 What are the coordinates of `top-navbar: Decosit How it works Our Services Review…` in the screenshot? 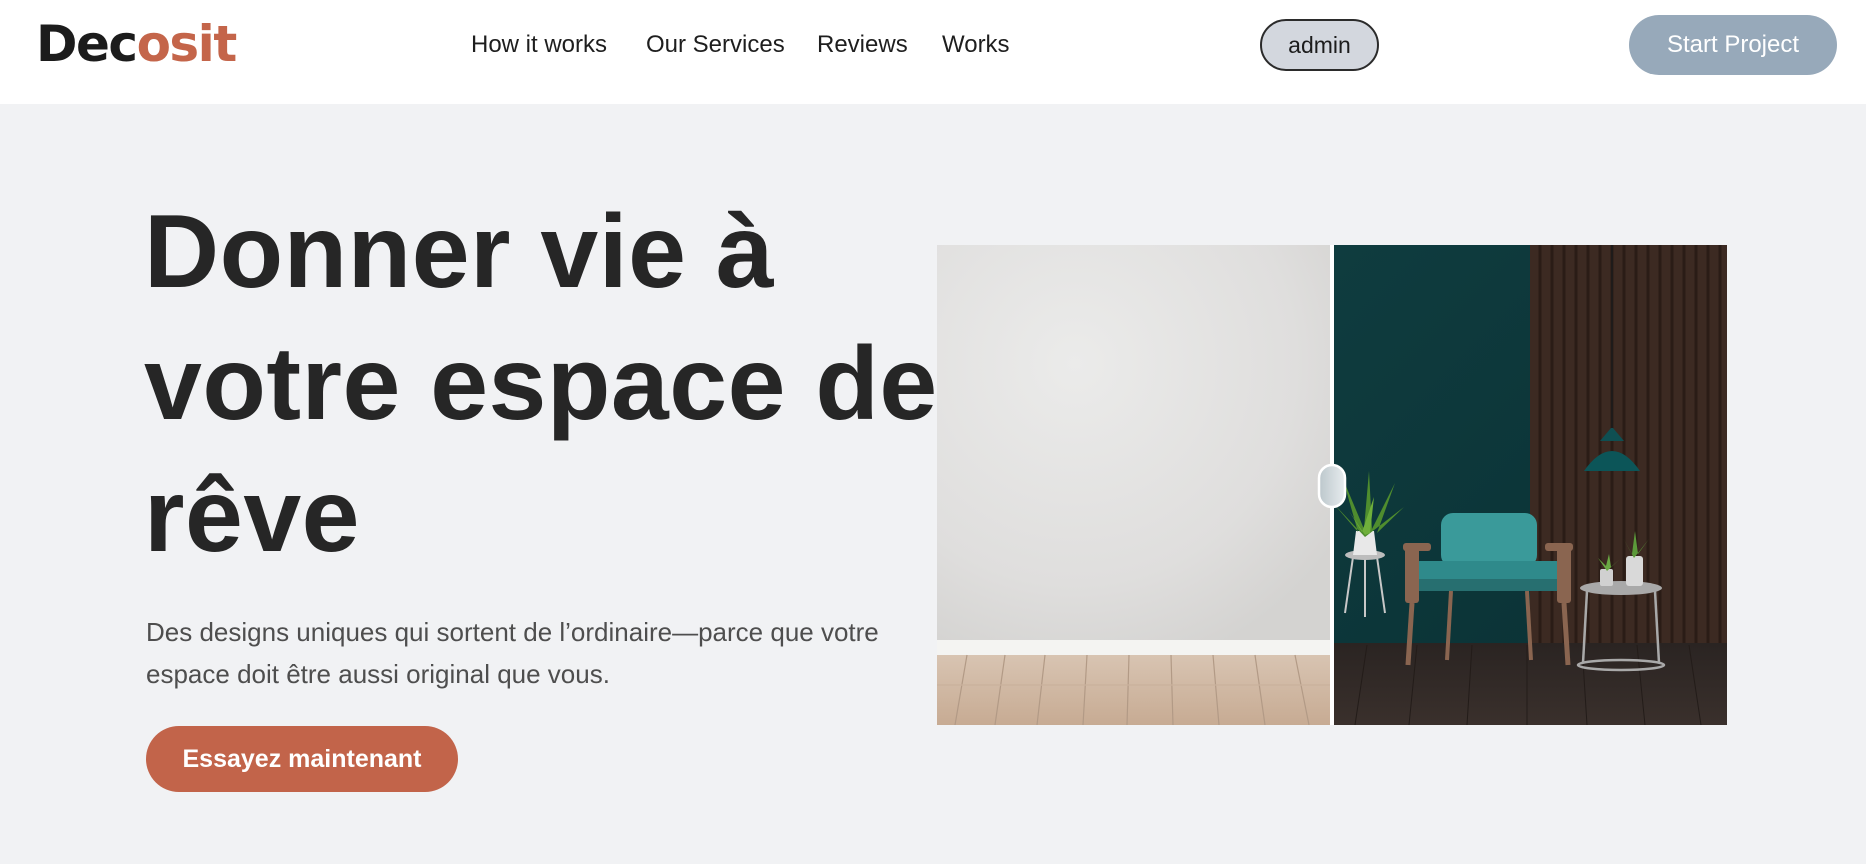 It's located at (933, 52).